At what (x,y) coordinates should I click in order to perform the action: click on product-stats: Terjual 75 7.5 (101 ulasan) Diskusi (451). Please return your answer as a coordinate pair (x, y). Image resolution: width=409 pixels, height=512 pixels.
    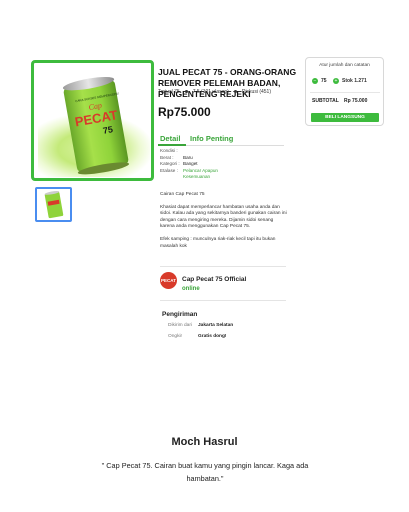
    Looking at the image, I should click on (214, 92).